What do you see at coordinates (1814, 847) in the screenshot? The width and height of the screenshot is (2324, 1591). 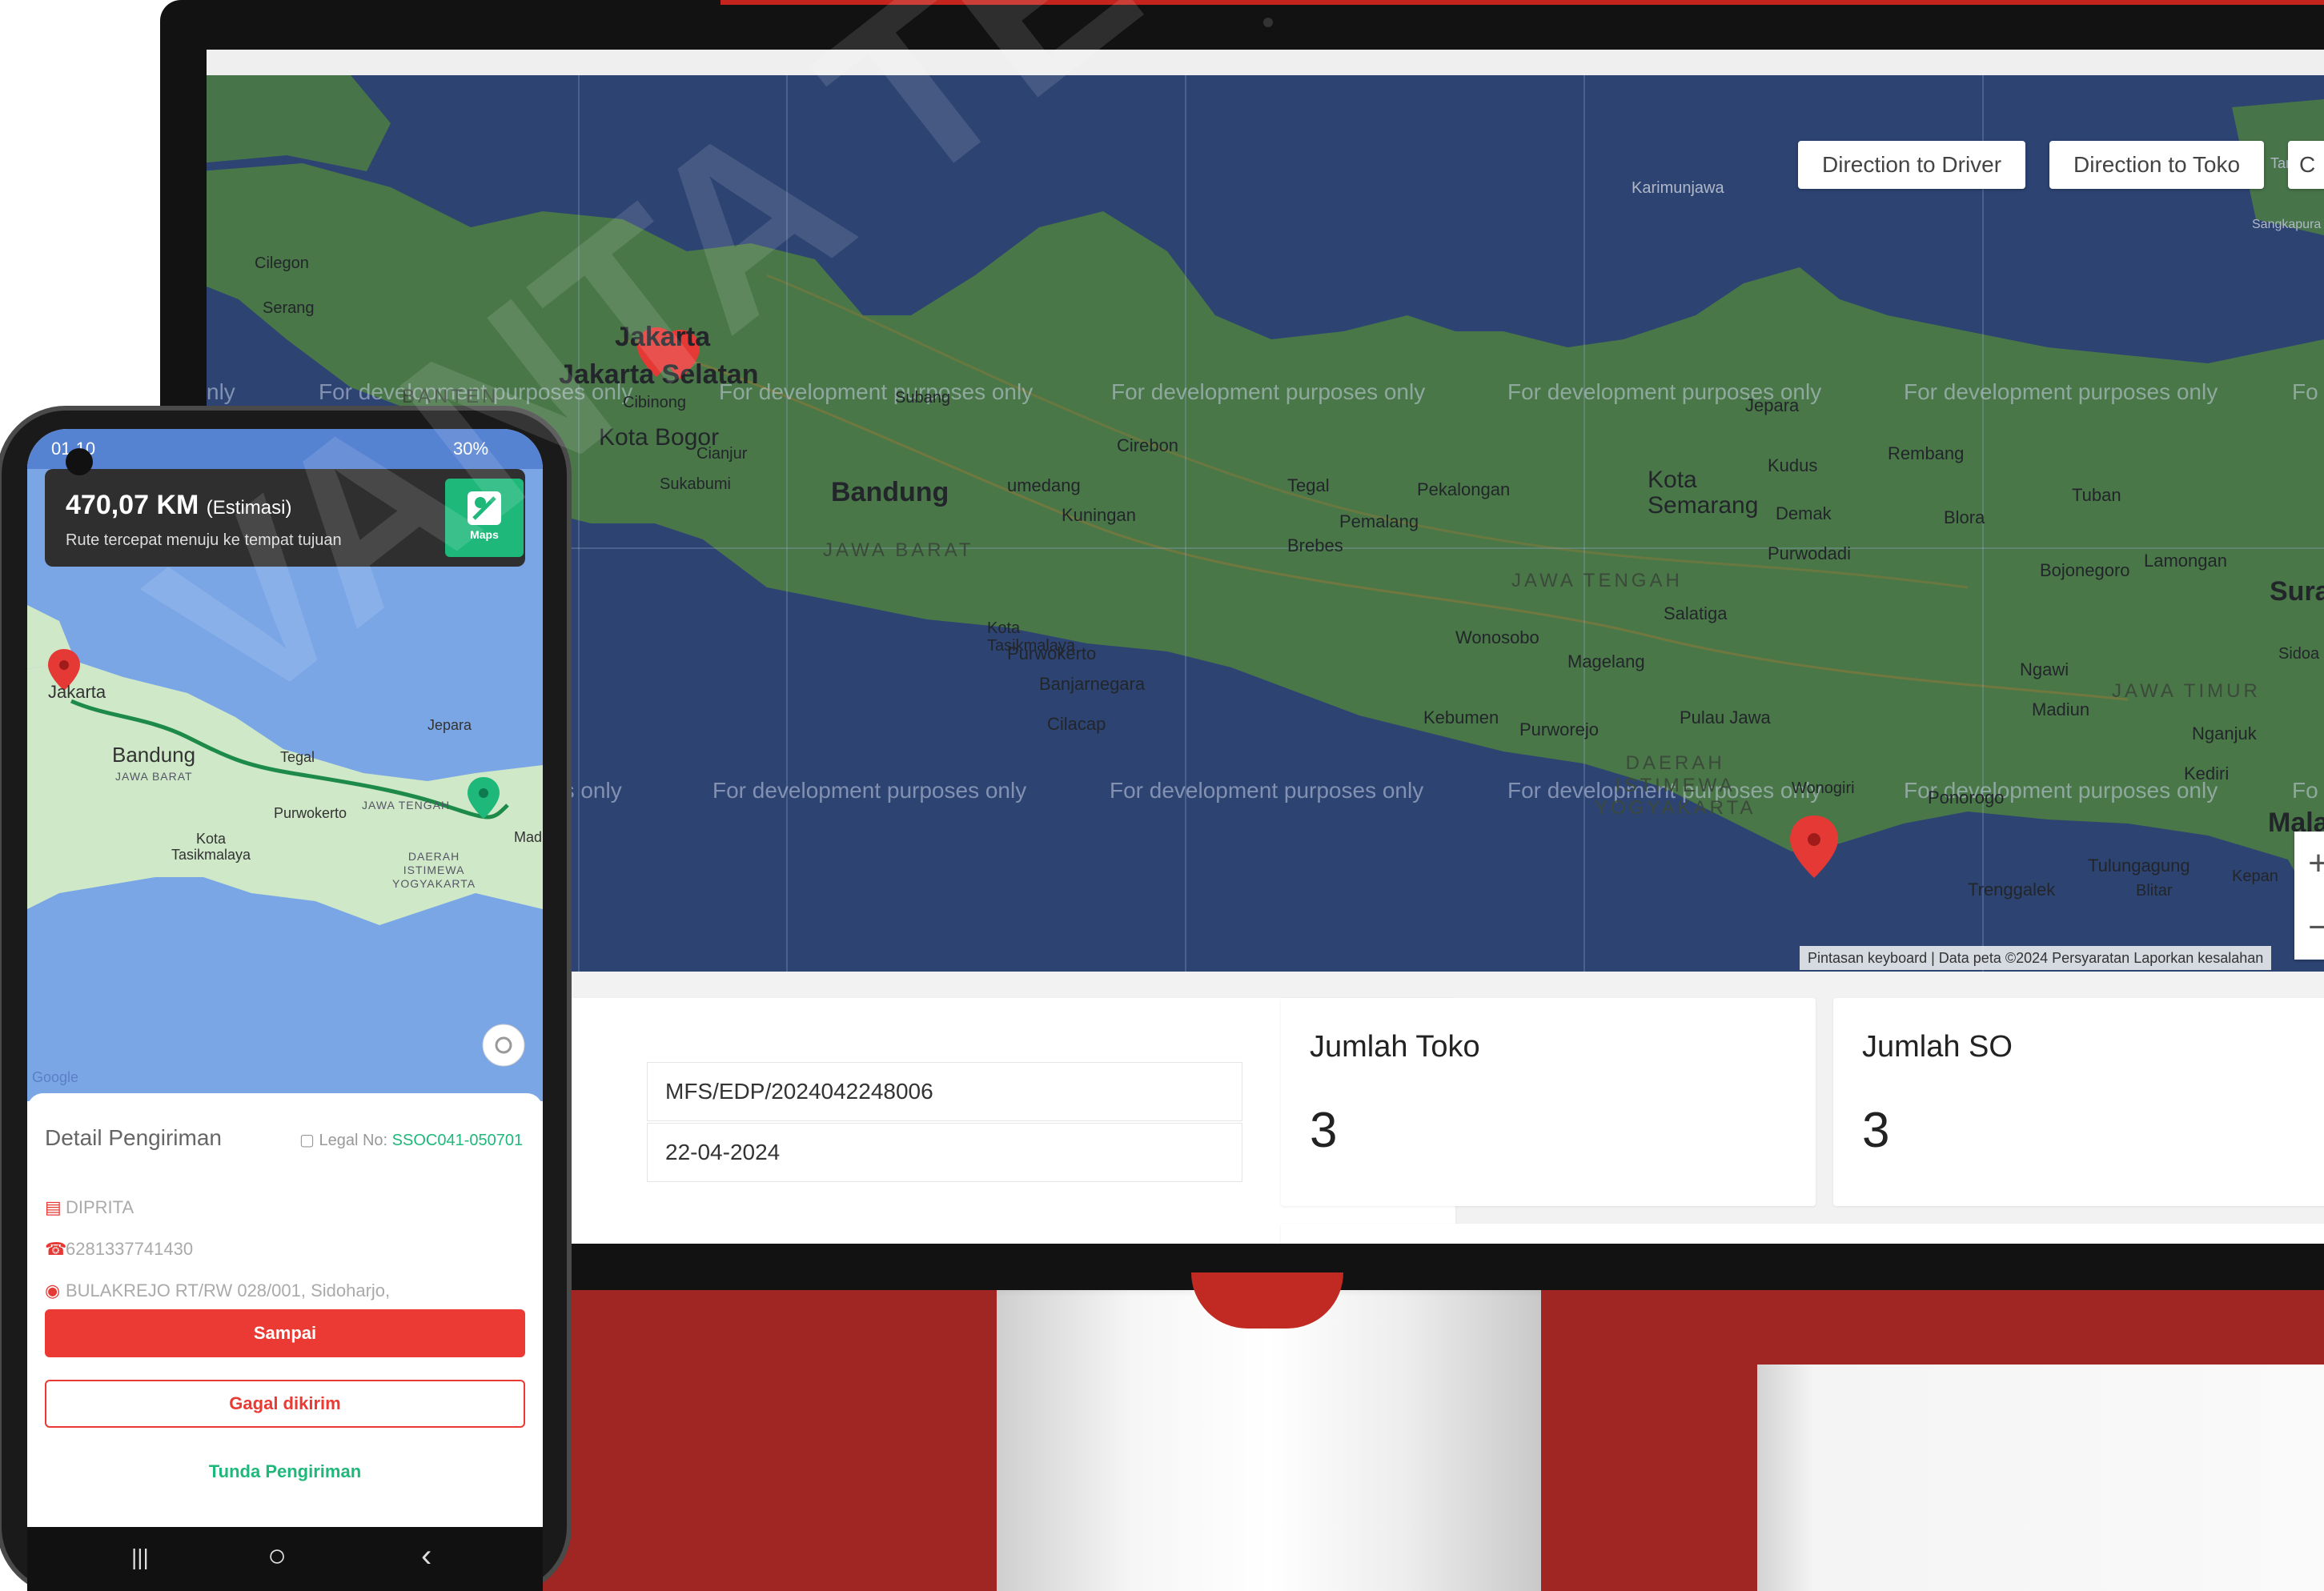 I see `map-marker-wonogiri` at bounding box center [1814, 847].